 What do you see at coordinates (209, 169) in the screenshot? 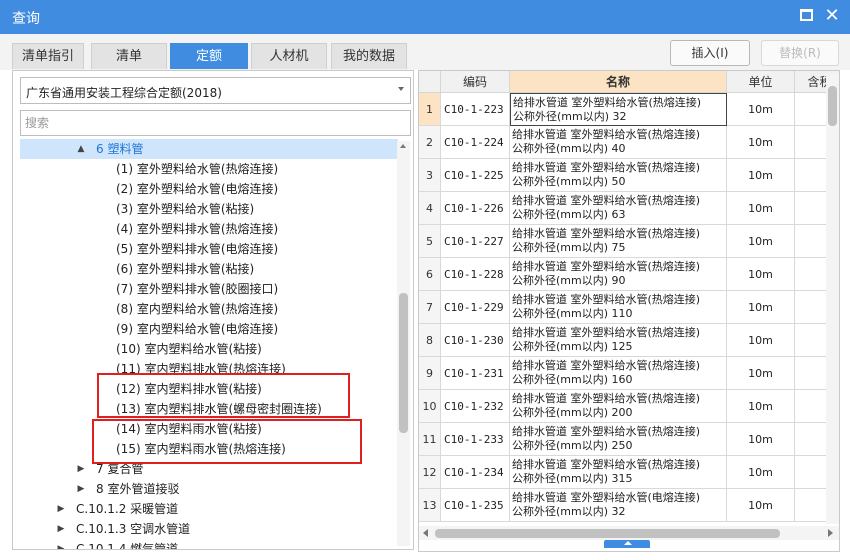
I see `tree-item: (1) 室外塑料给水管(热熔连接)` at bounding box center [209, 169].